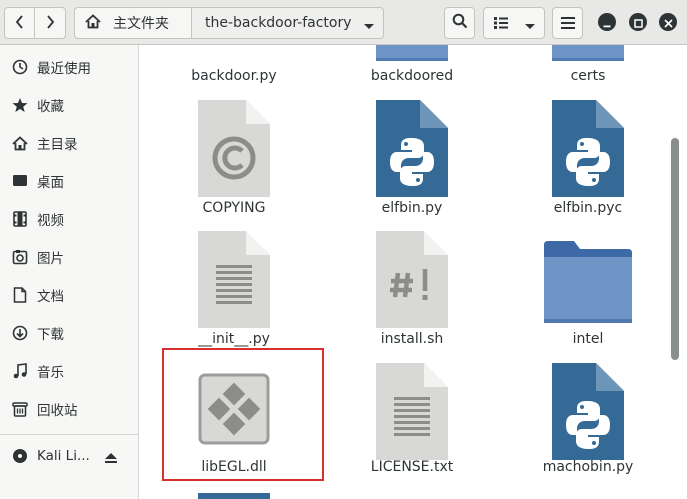 The width and height of the screenshot is (687, 499). I want to click on file-item: certs, so click(588, 67).